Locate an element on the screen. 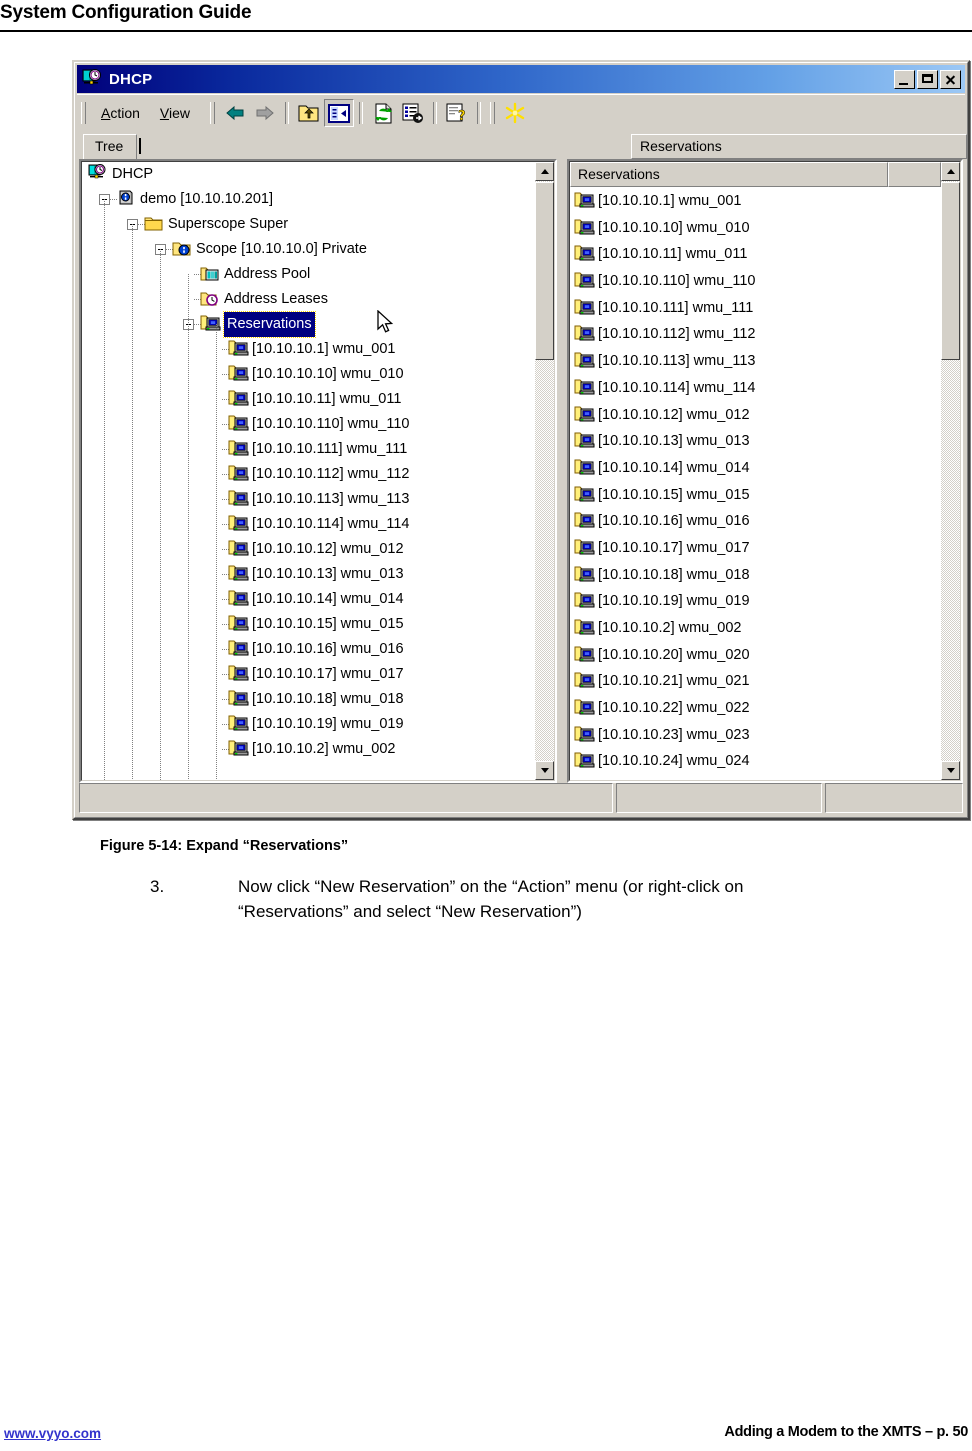 Image resolution: width=972 pixels, height=1451 pixels. tree-node-reservation: [10.10.10.17] wmu_017 is located at coordinates (308, 674).